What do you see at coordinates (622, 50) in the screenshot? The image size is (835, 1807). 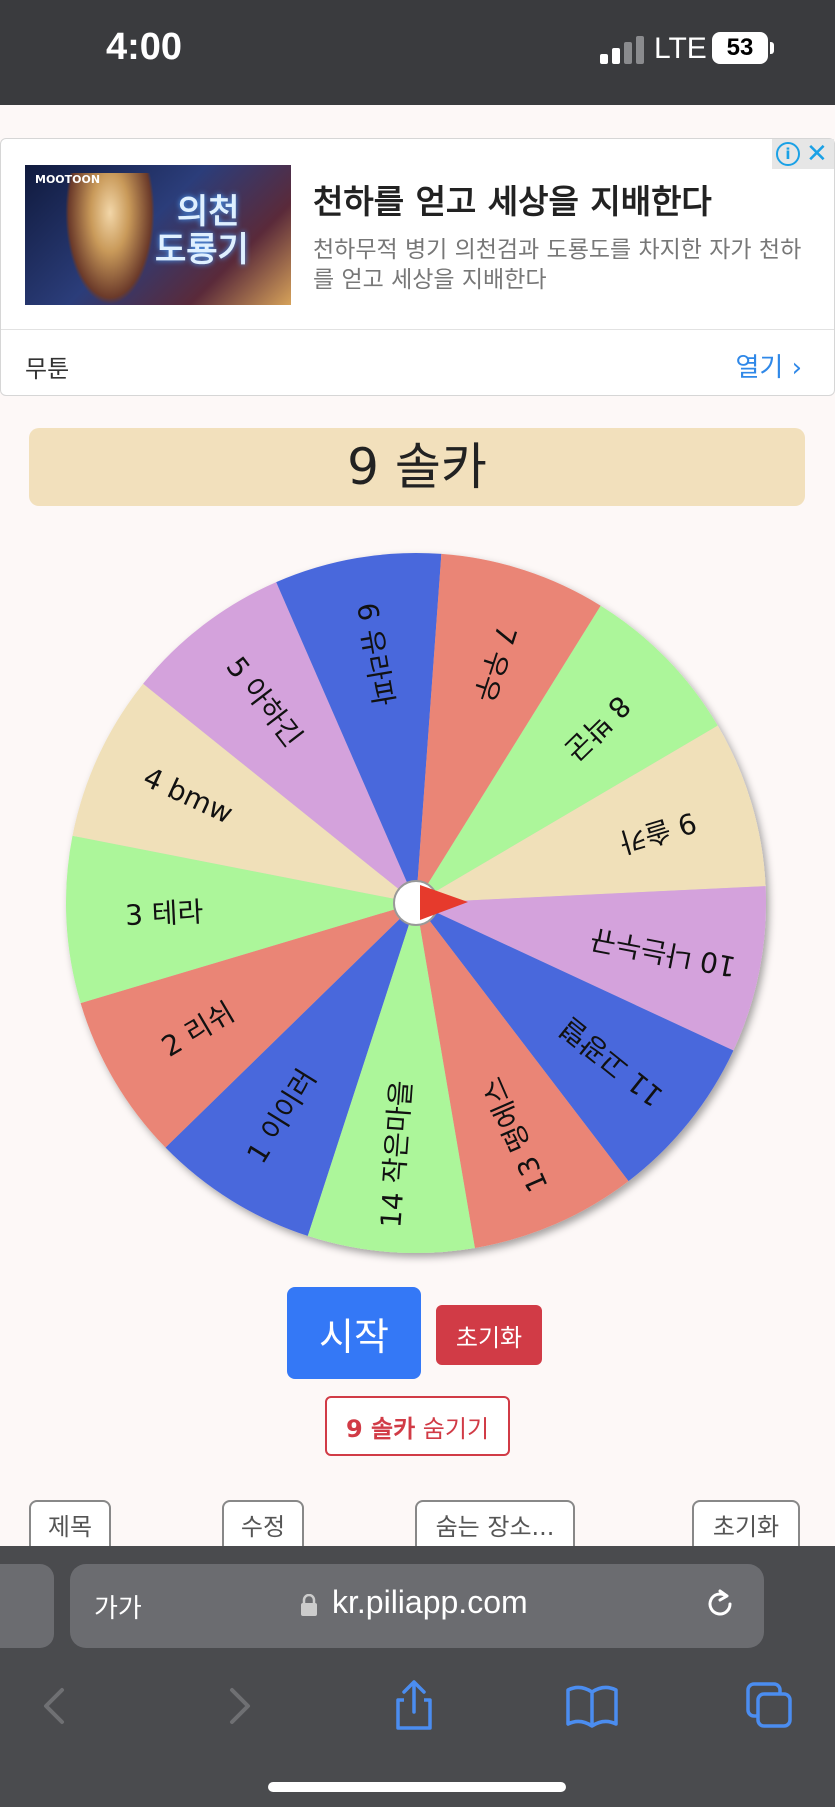 I see `signal-icon` at bounding box center [622, 50].